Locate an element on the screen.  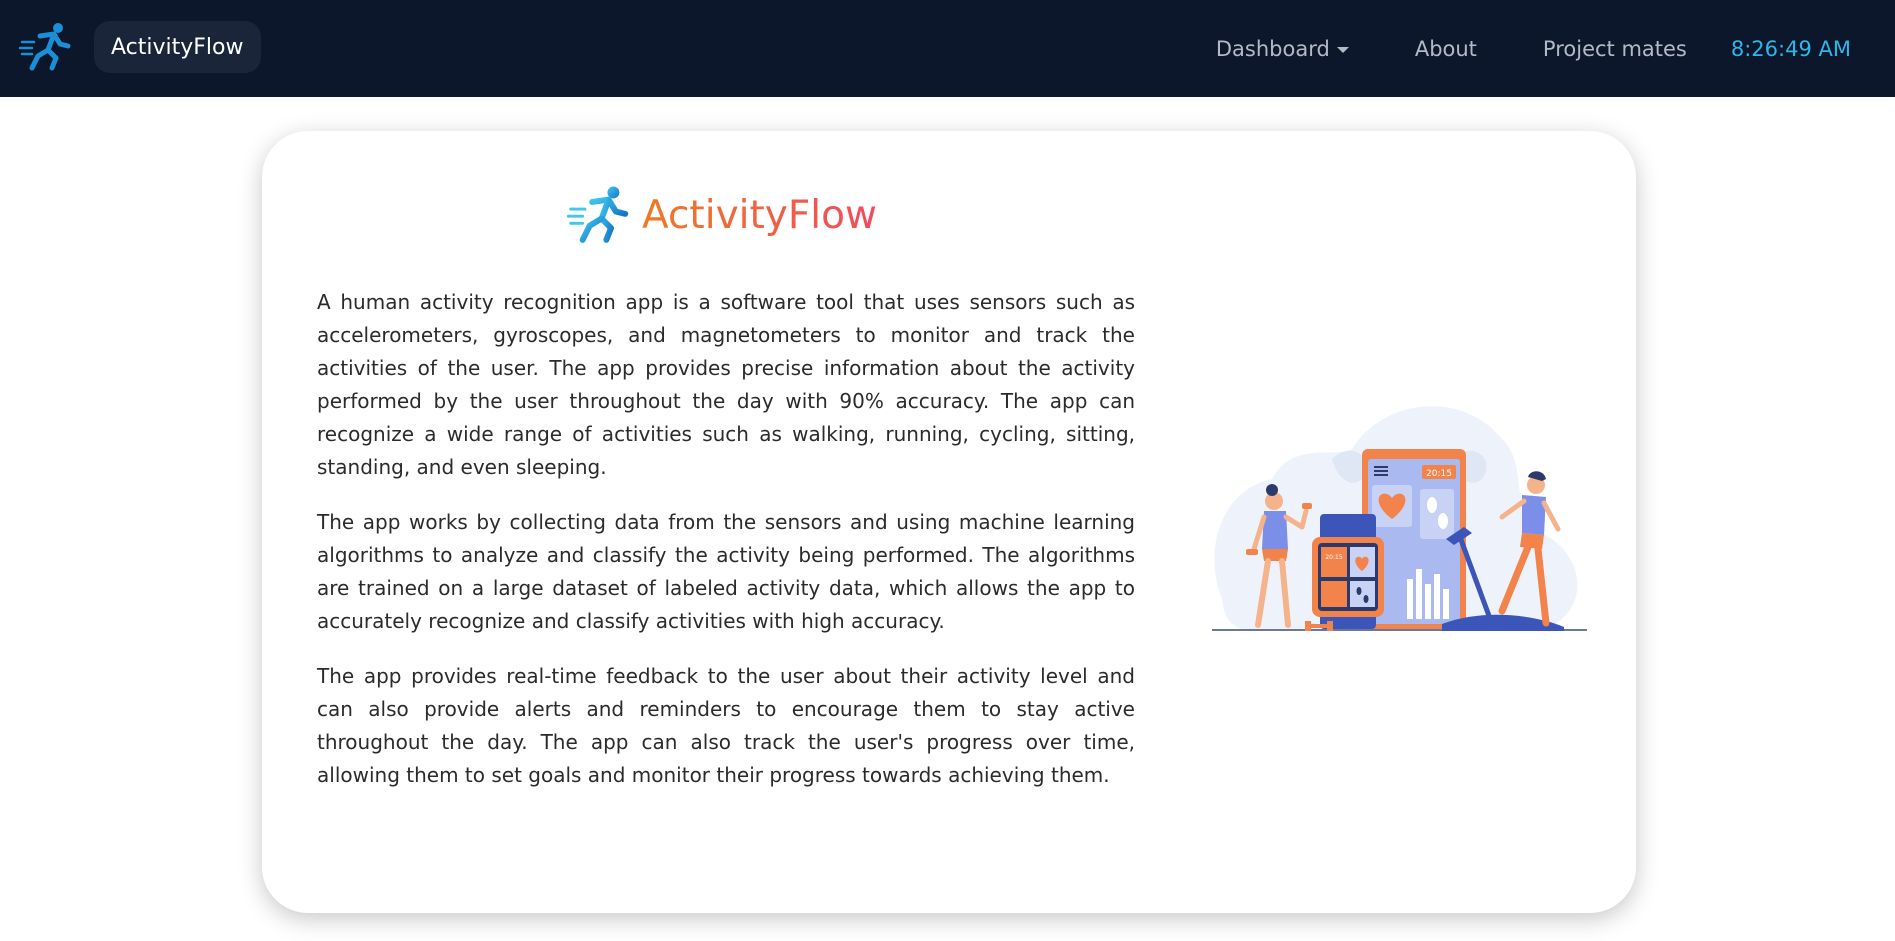
nav-item-project-mates: Project mates is located at coordinates (1615, 49).